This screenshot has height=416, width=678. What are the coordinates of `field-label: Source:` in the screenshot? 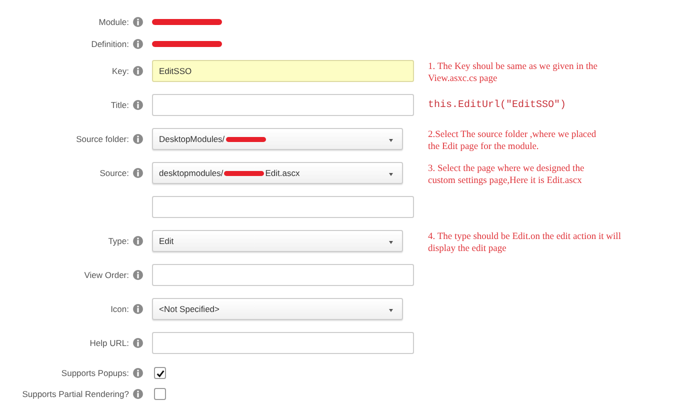 It's located at (114, 173).